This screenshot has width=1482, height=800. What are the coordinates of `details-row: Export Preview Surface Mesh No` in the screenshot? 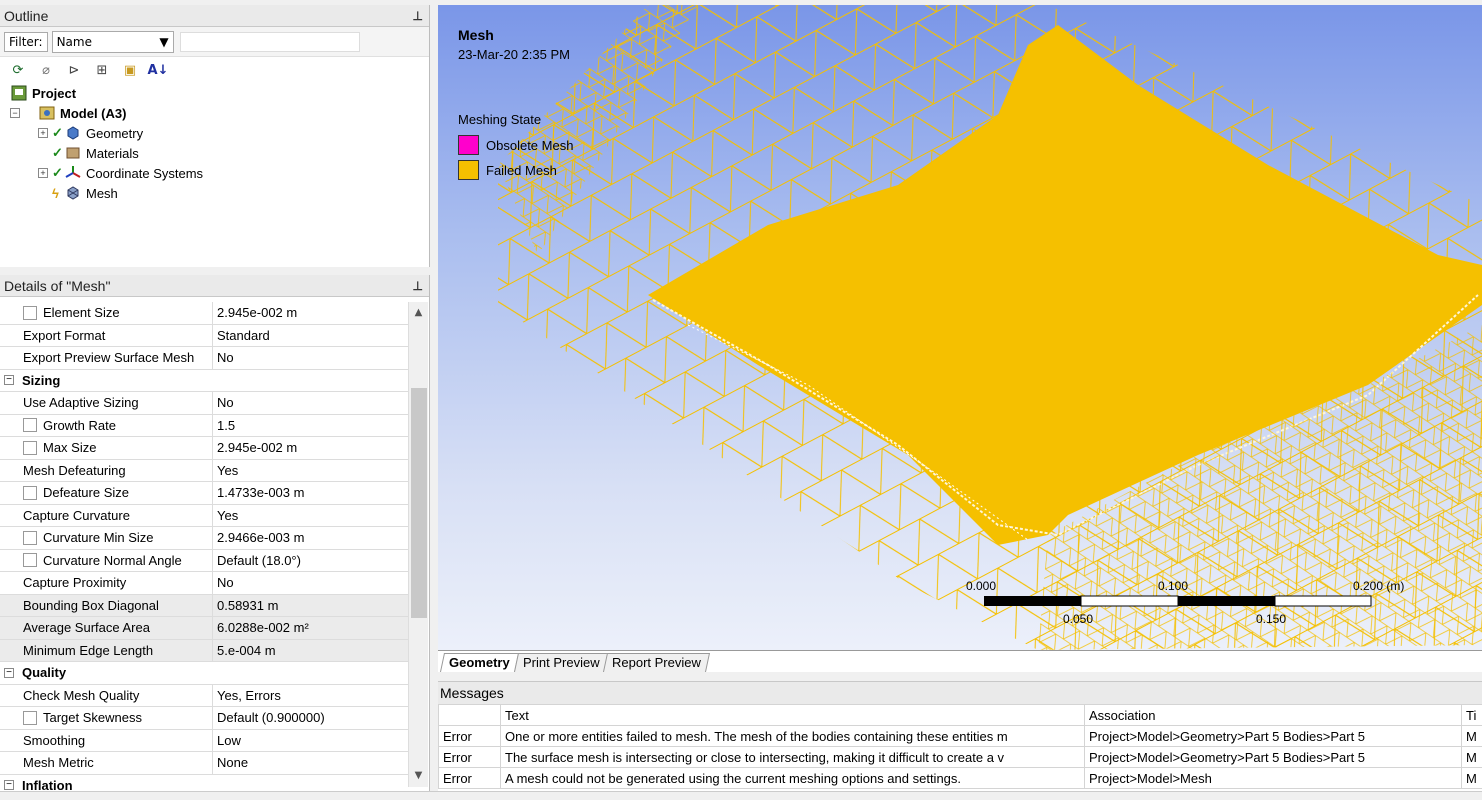 It's located at (204, 358).